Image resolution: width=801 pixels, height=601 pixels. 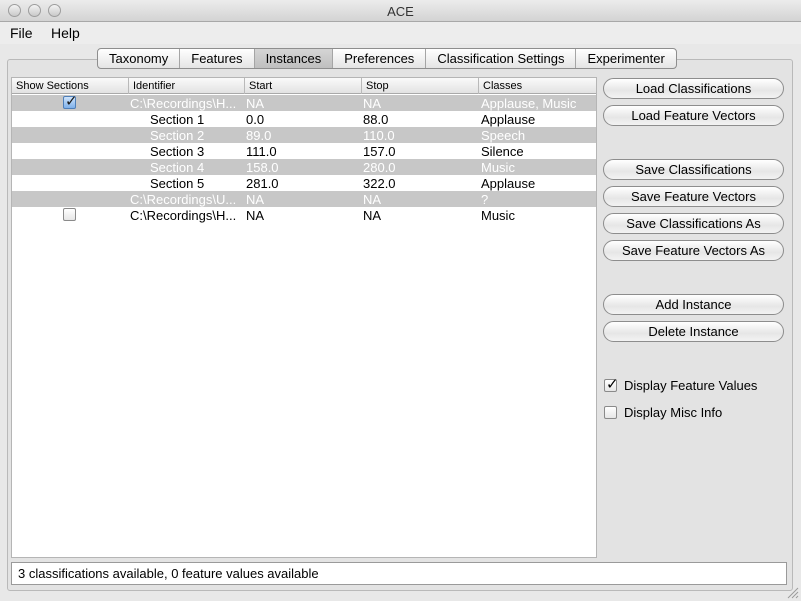 I want to click on cell-identifier: Section 5, so click(x=177, y=183).